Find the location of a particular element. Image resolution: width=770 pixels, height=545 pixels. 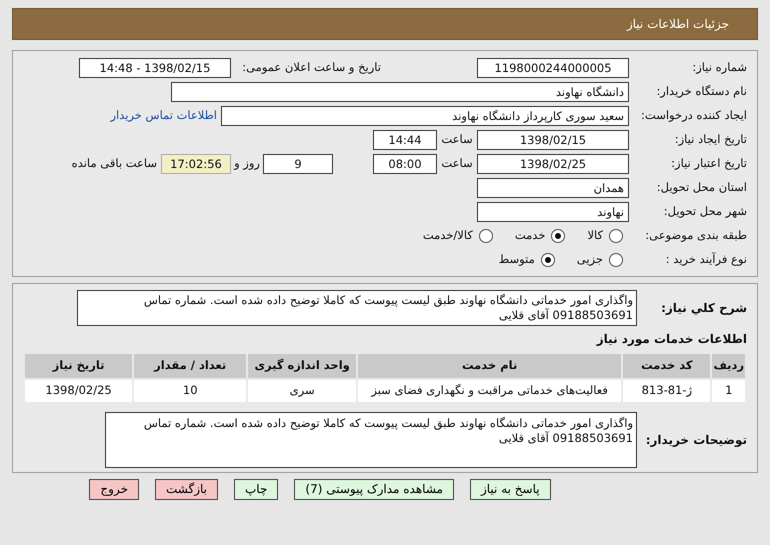

table-cell: سری is located at coordinates (302, 391).